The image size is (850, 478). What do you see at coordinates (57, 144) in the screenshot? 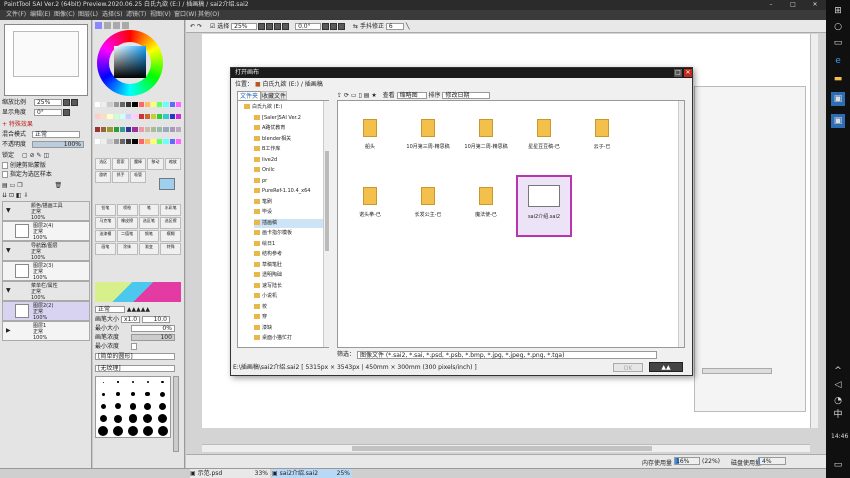
I see `opacity-slider: 100%` at bounding box center [57, 144].